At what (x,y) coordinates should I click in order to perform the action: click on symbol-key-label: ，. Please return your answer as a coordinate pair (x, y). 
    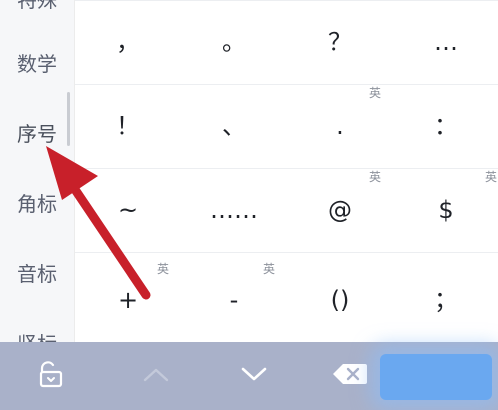
    Looking at the image, I should click on (128, 42).